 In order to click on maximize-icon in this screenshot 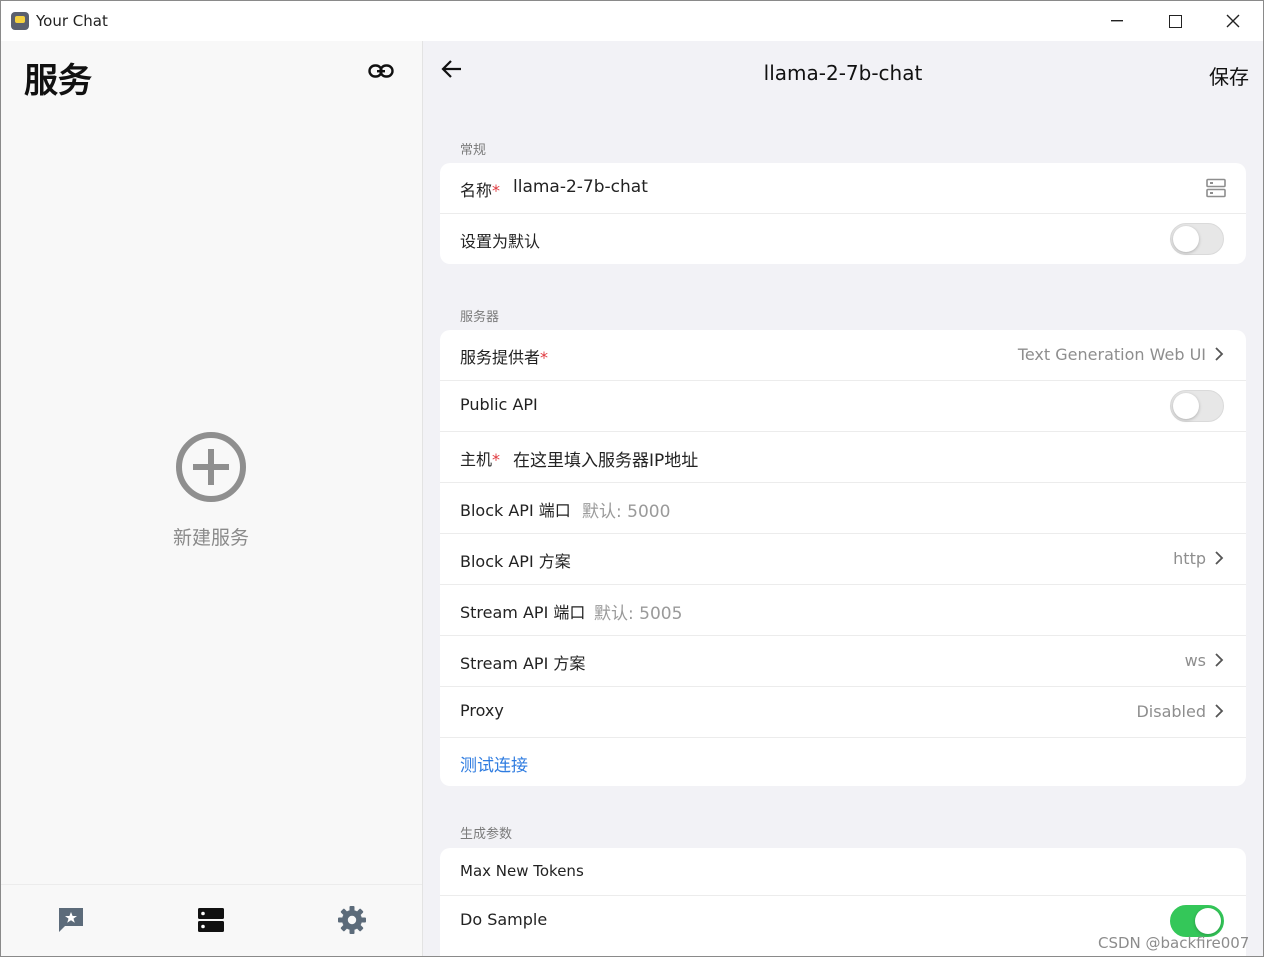, I will do `click(1175, 21)`.